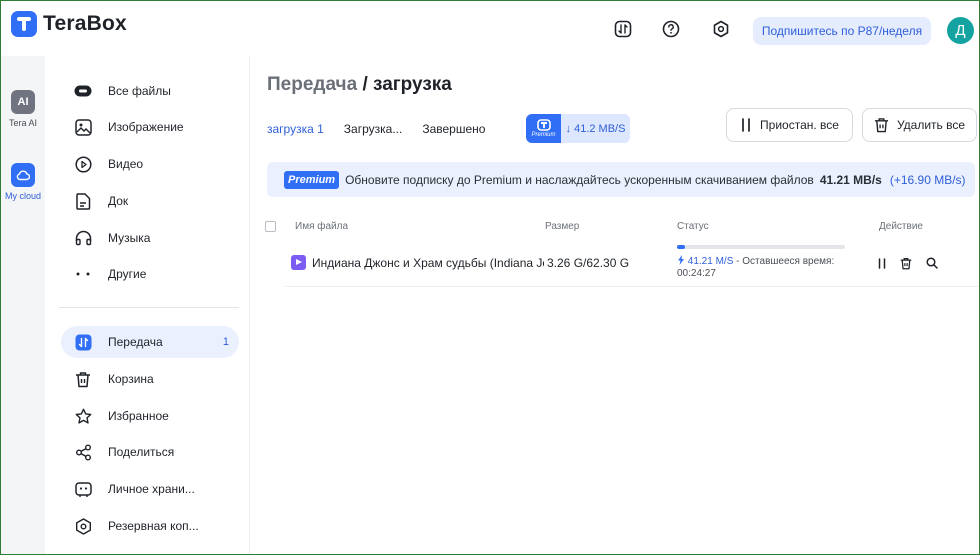  I want to click on sidebar-item-all-files: Все файлы, so click(150, 91).